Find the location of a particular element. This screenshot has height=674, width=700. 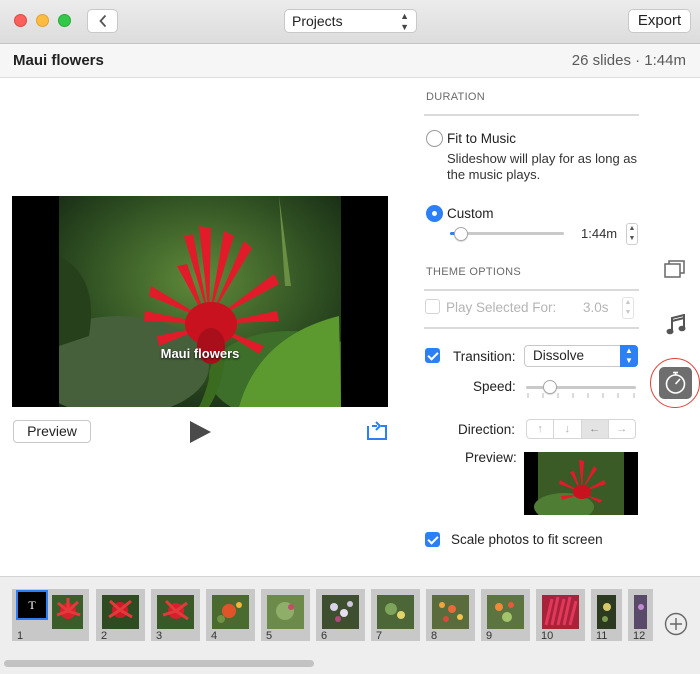

play-selected-stepper: ▲ ▼ is located at coordinates (628, 308).